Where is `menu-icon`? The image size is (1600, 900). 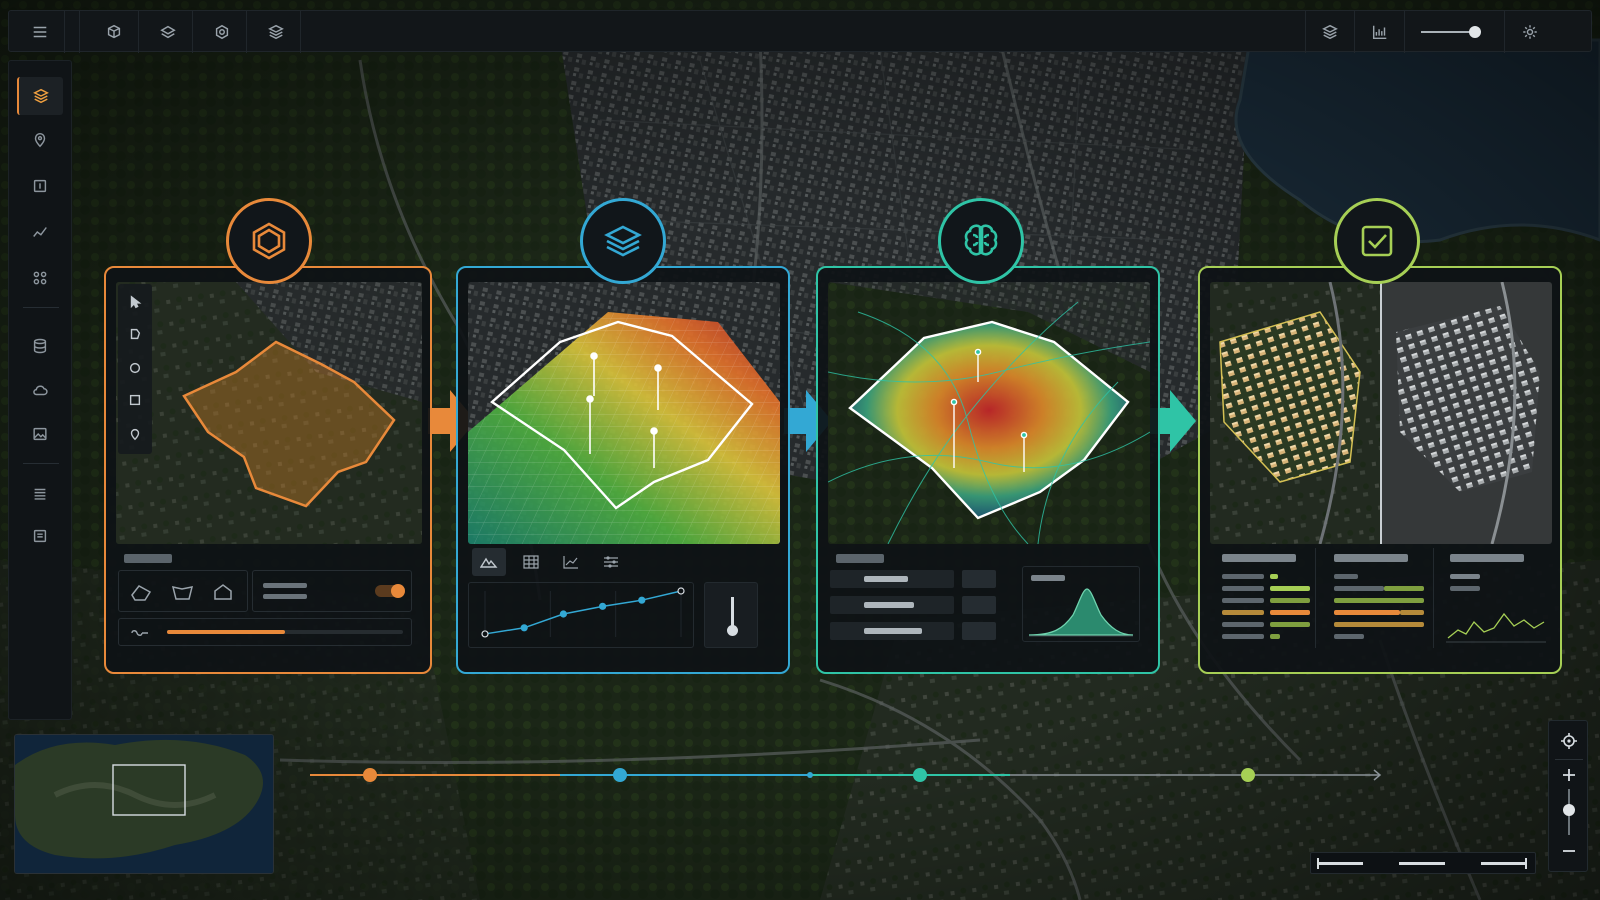
menu-icon is located at coordinates (39, 32).